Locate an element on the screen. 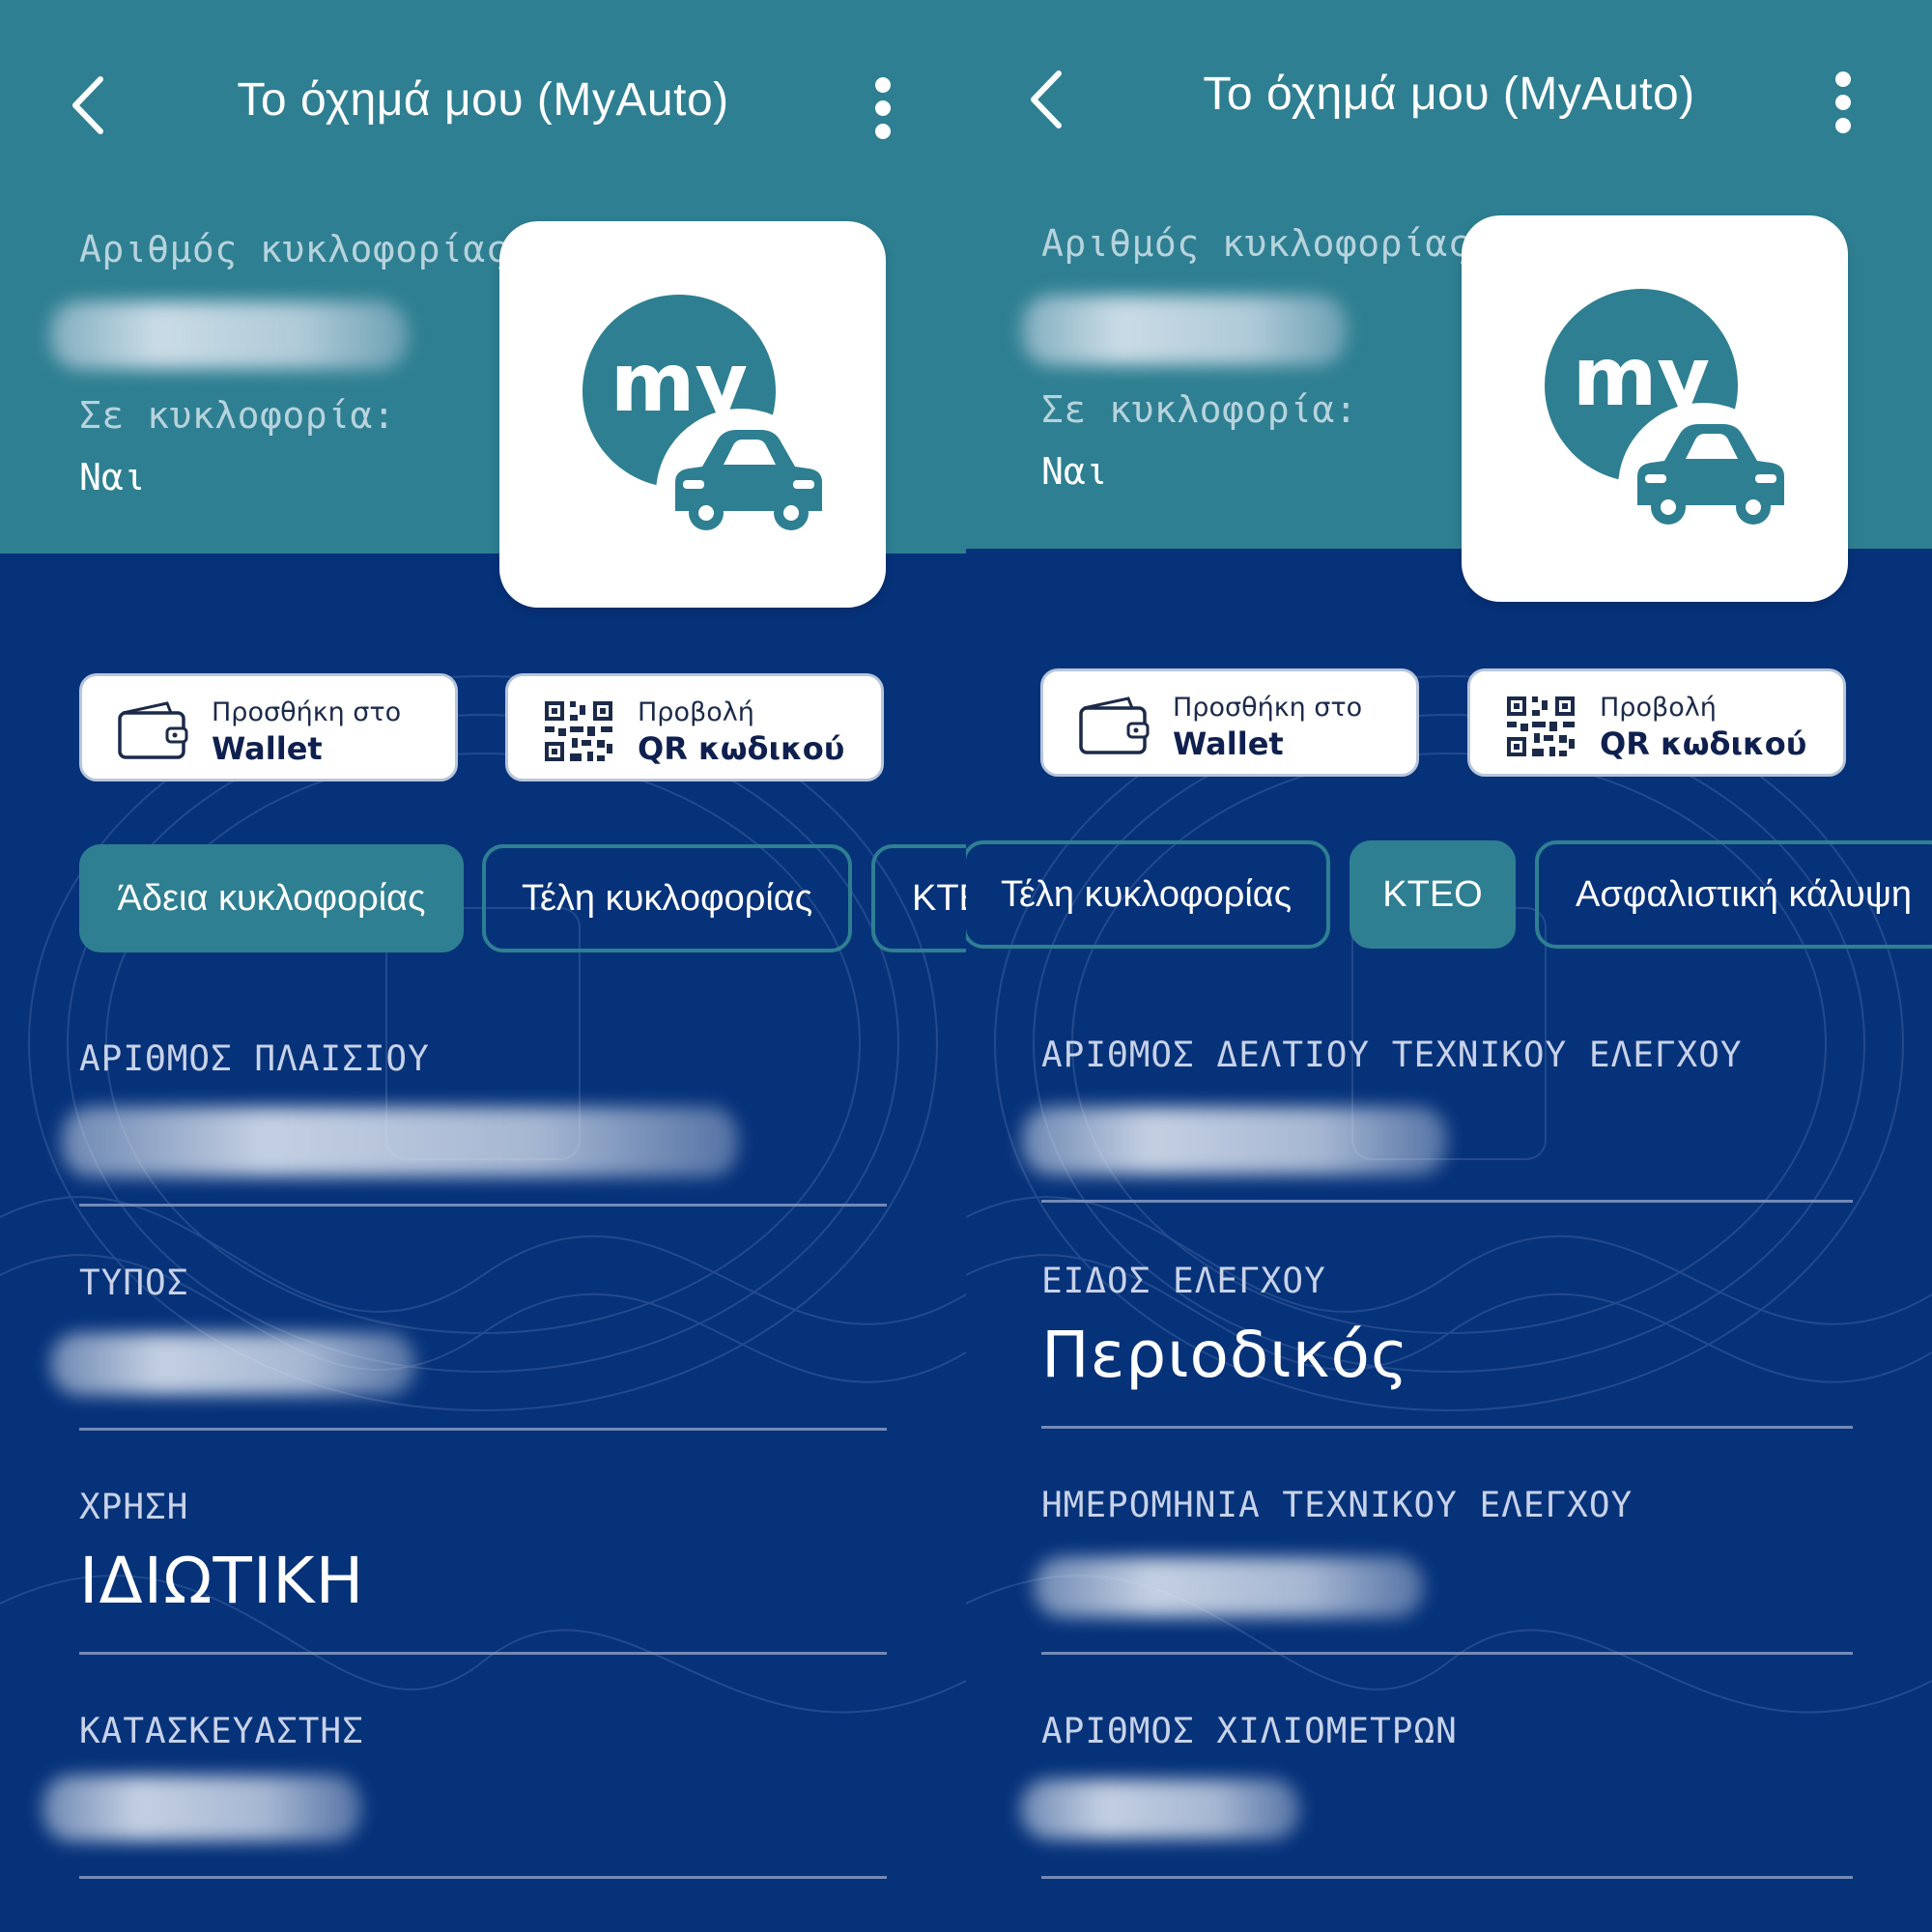 Image resolution: width=1932 pixels, height=1932 pixels. inspection-certificate-number-label: ΑΡΙΘΜΟΣ ΔΕΛΤΙΟΥ ΤΕΧΝΙΚΟΥ ΕΛΕΓΧΟΥ is located at coordinates (1392, 1055).